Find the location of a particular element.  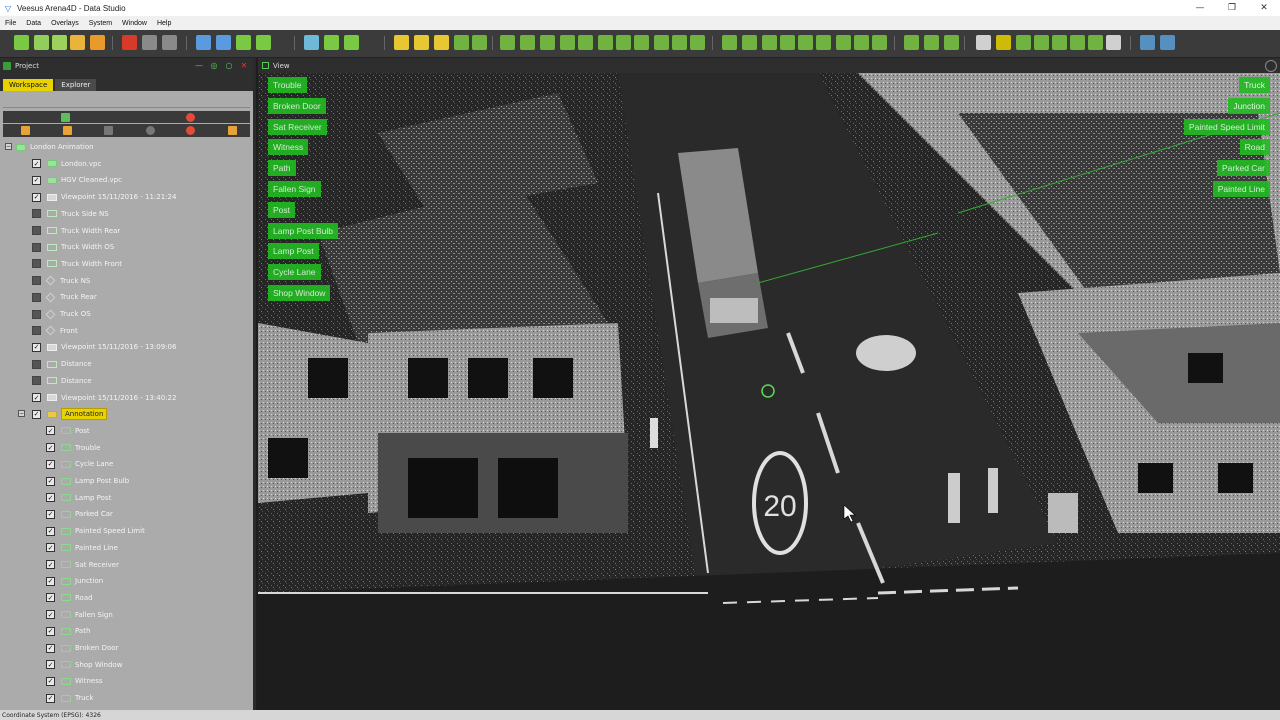

menu-overlays: Overlays is located at coordinates (65, 23).